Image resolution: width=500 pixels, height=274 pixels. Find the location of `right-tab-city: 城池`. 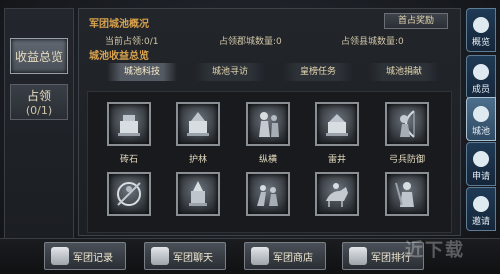

right-tab-city: 城池 is located at coordinates (481, 119).